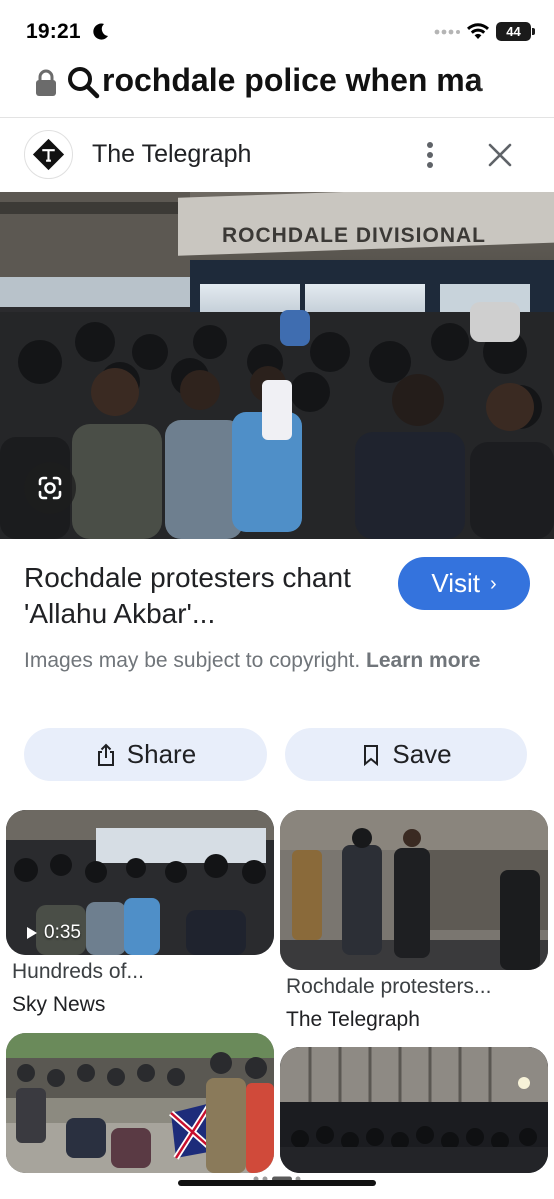 The height and width of the screenshot is (1199, 554). I want to click on copyright-text: Images may be subject to copyright., so click(192, 660).